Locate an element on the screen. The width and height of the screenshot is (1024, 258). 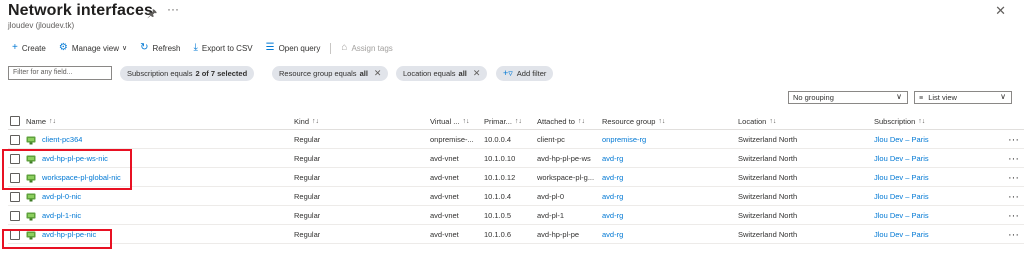
resource-name-link: avd-pl-1-nic is located at coordinates (61, 215).